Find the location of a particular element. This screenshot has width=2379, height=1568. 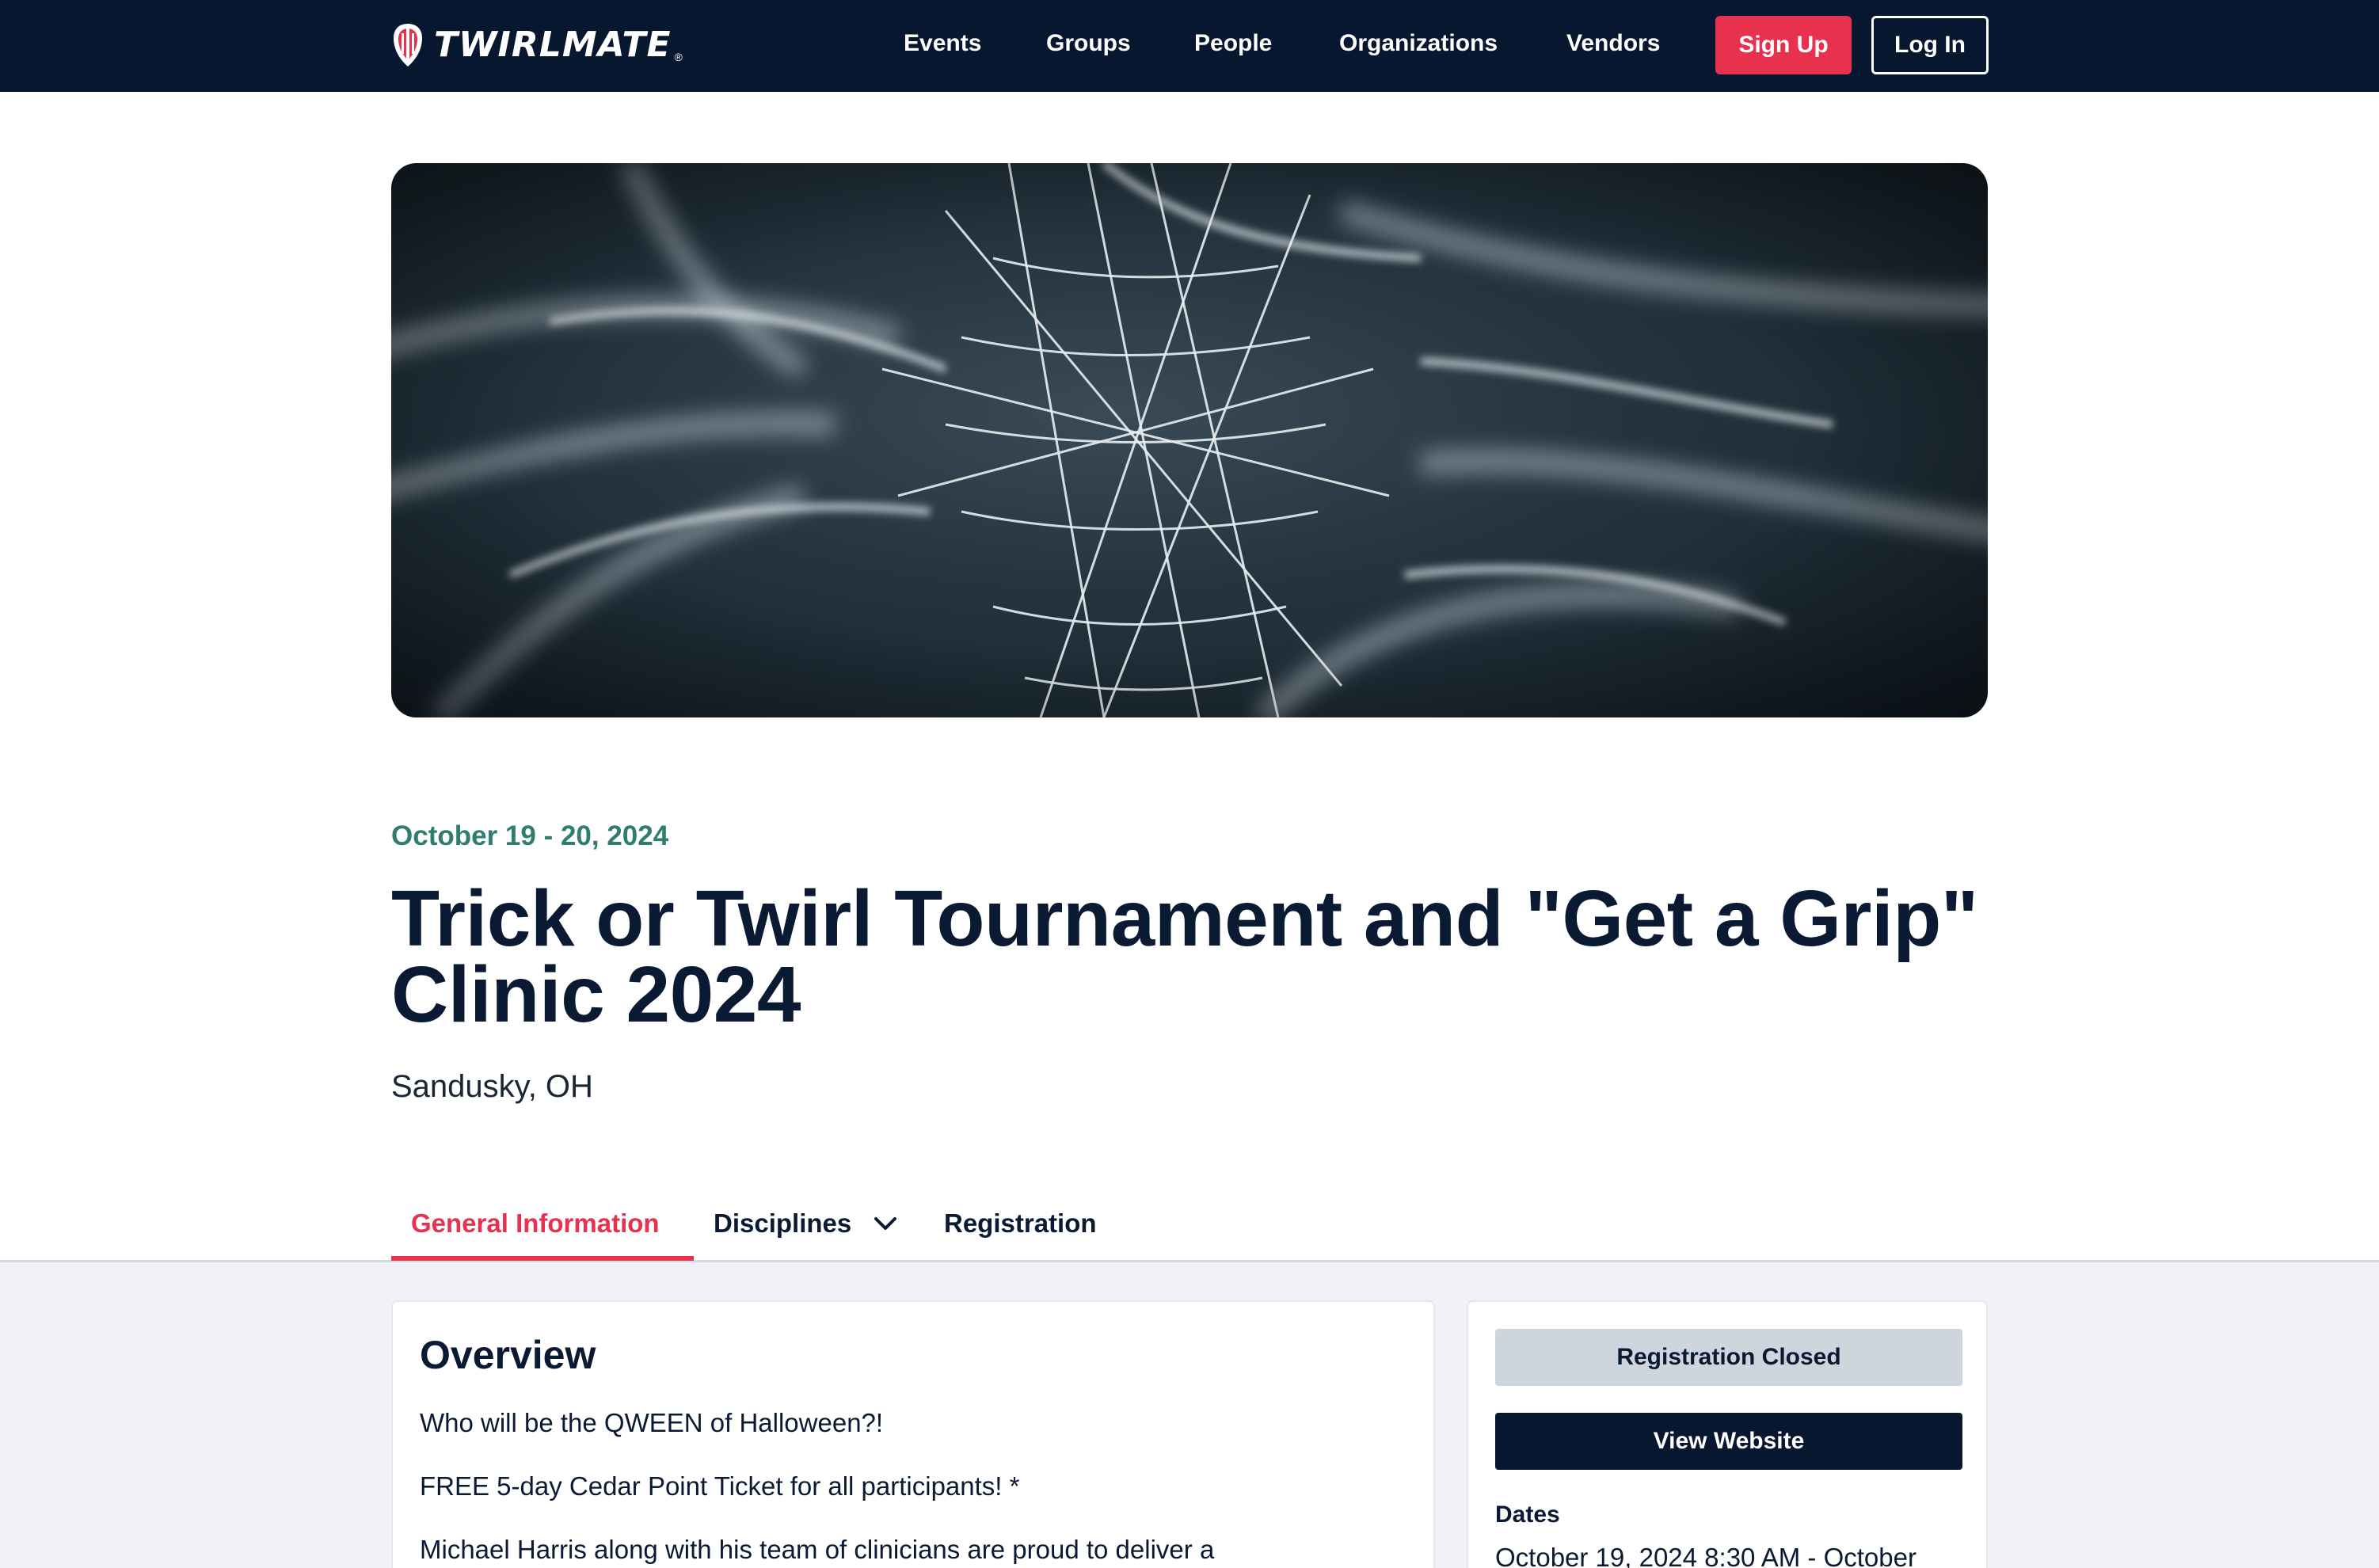

nav-link-groups: Groups is located at coordinates (1088, 43).